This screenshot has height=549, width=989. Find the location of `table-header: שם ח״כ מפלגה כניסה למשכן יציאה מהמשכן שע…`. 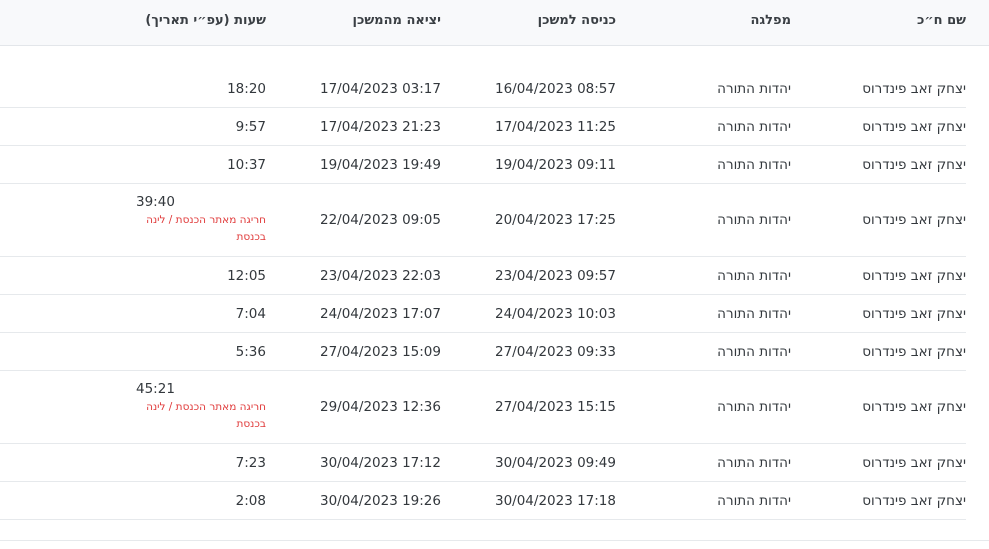

table-header: שם ח״כ מפלגה כניסה למשכן יציאה מהמשכן שע… is located at coordinates (494, 23).